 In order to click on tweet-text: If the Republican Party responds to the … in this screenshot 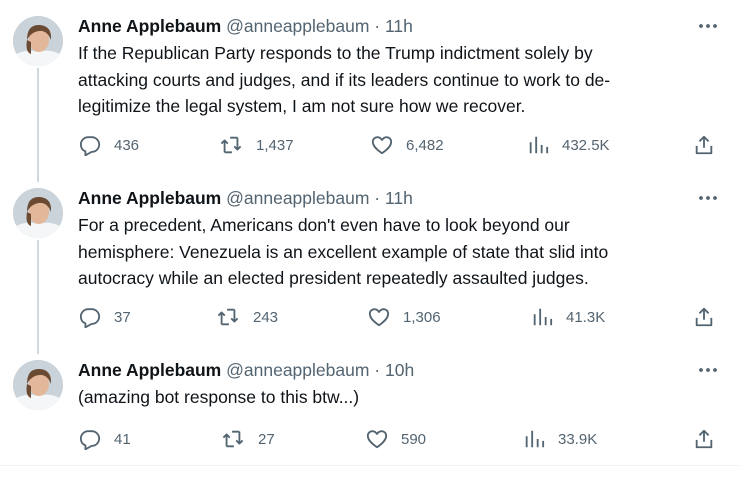, I will do `click(344, 79)`.